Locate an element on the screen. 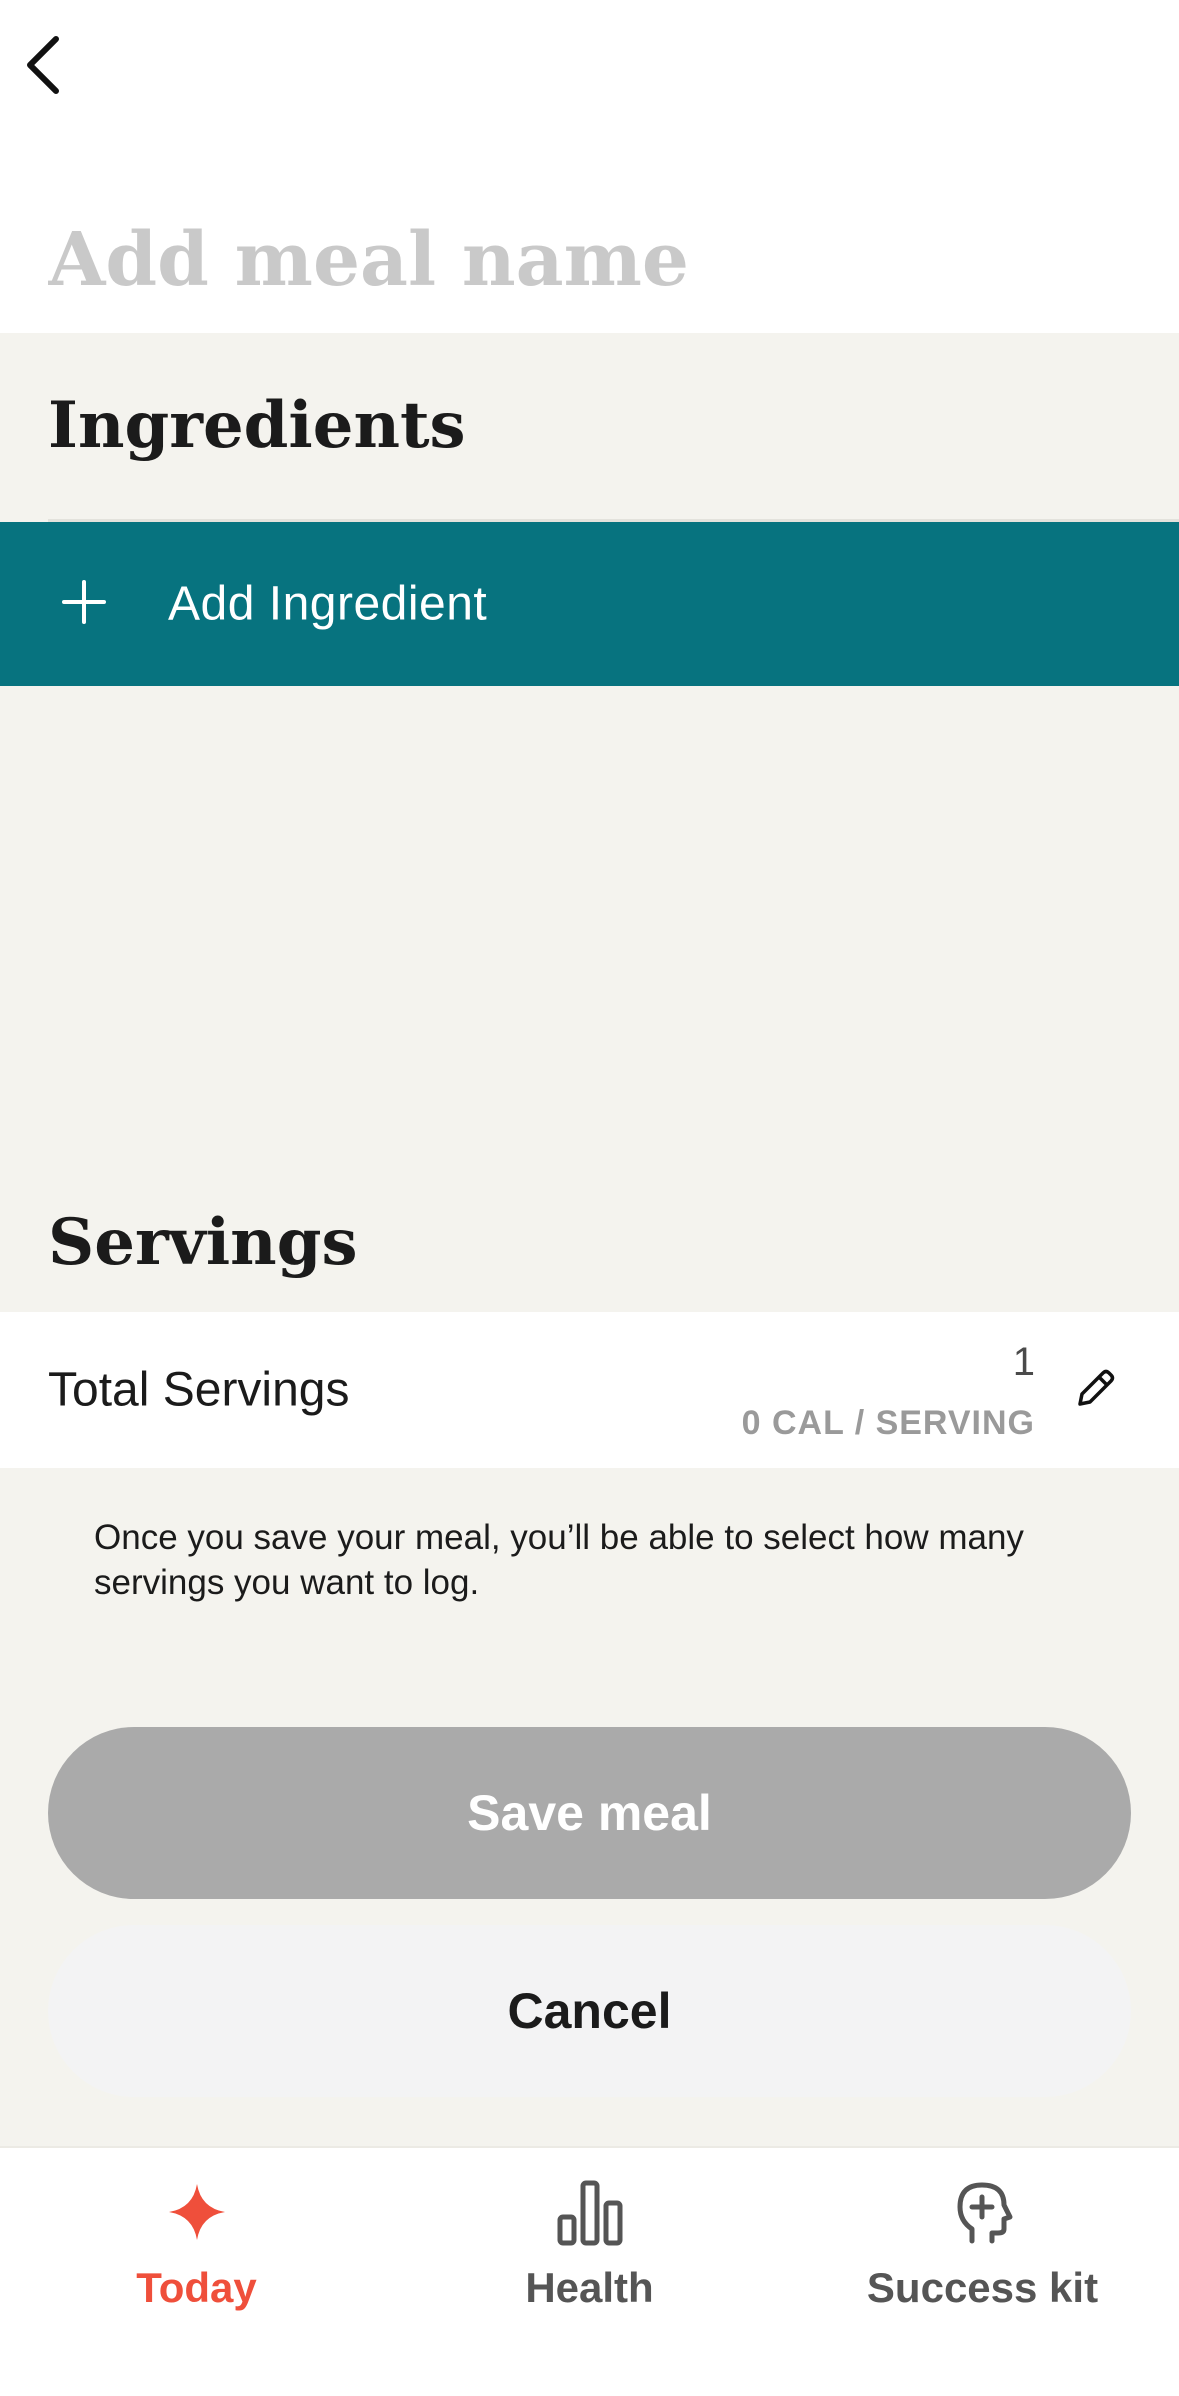 Image resolution: width=1179 pixels, height=2396 pixels. tab-success-kit: Success kit is located at coordinates (982, 2272).